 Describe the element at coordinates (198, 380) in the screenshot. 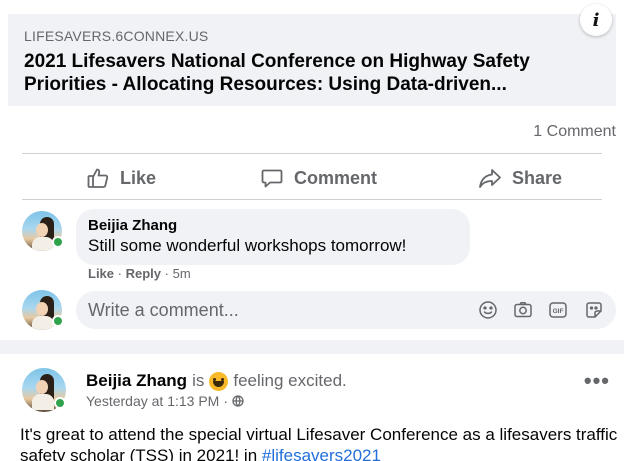

I see `post-is-text: is` at that location.